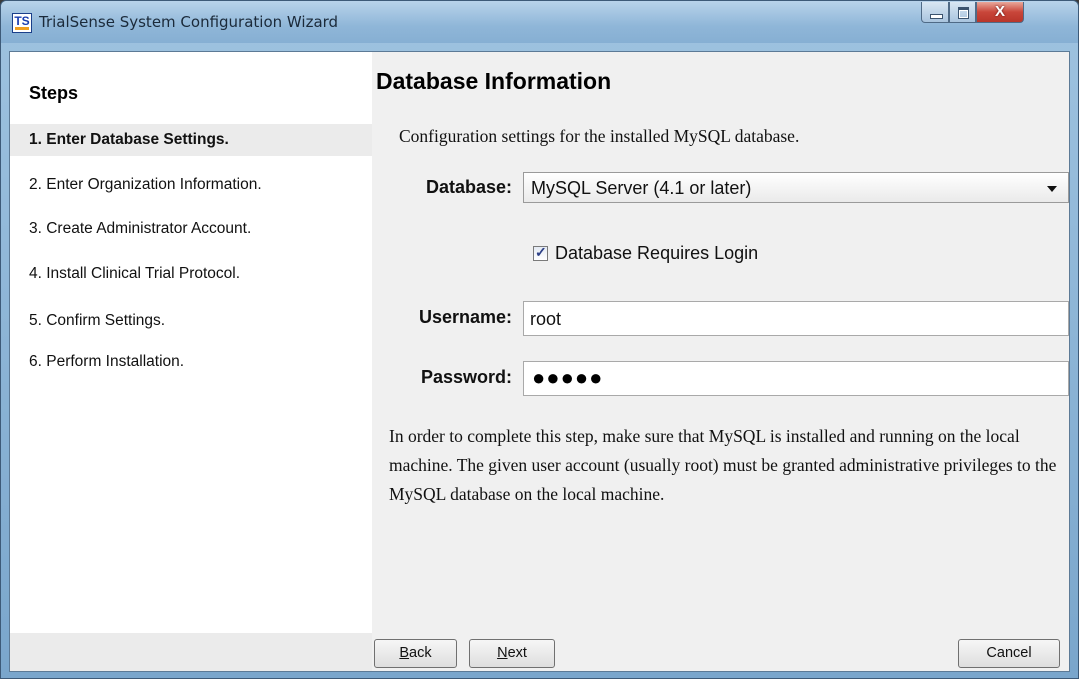 This screenshot has height=679, width=1079. What do you see at coordinates (191, 140) in the screenshot?
I see `step-item-database-settings: 1. Enter Database Settings.` at bounding box center [191, 140].